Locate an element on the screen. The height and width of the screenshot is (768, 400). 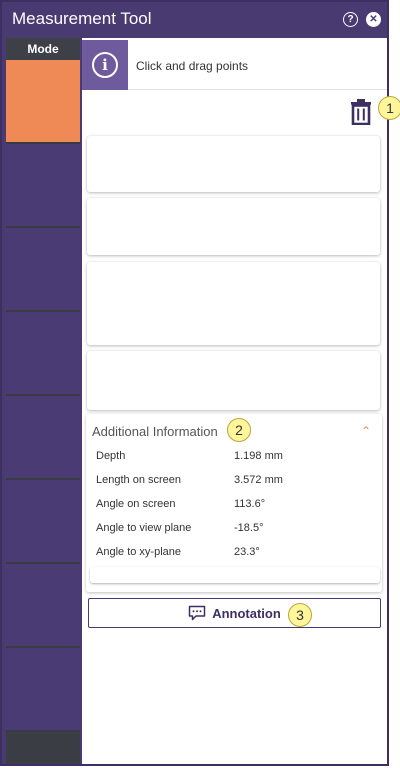
info-inner-bar is located at coordinates (235, 575).